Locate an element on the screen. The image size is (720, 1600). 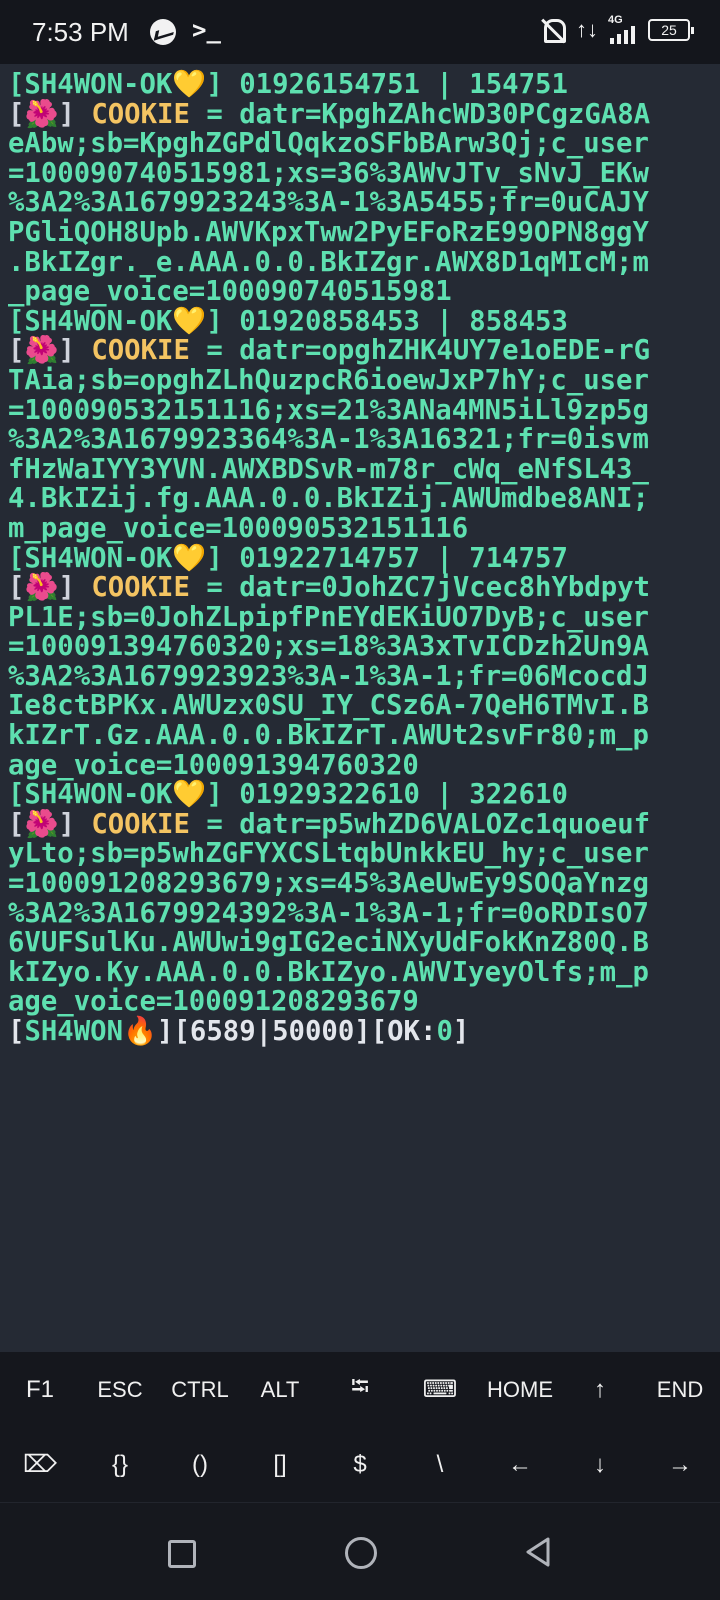
terminal-text-segment: age_voice=100091394760320 is located at coordinates (213, 765).